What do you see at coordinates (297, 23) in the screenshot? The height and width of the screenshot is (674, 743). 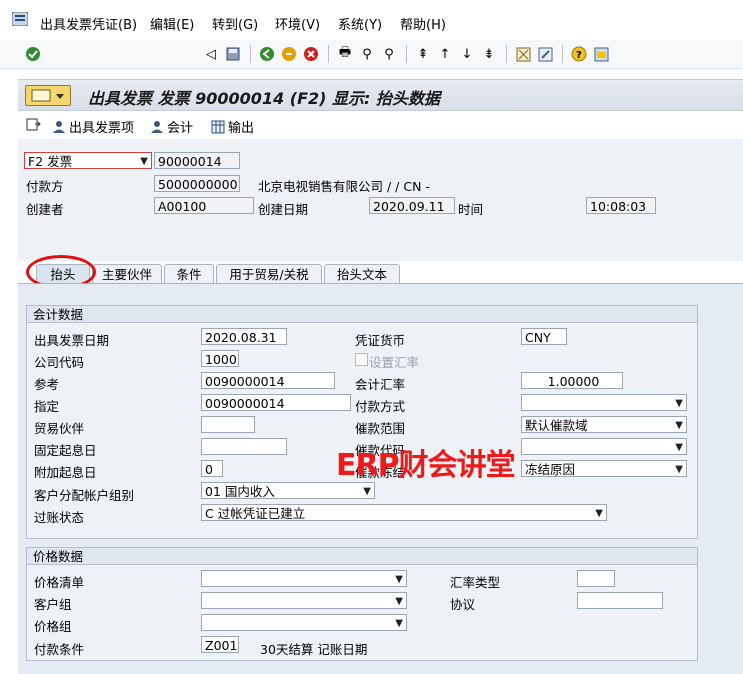 I see `menu-environment: 环境(V)` at bounding box center [297, 23].